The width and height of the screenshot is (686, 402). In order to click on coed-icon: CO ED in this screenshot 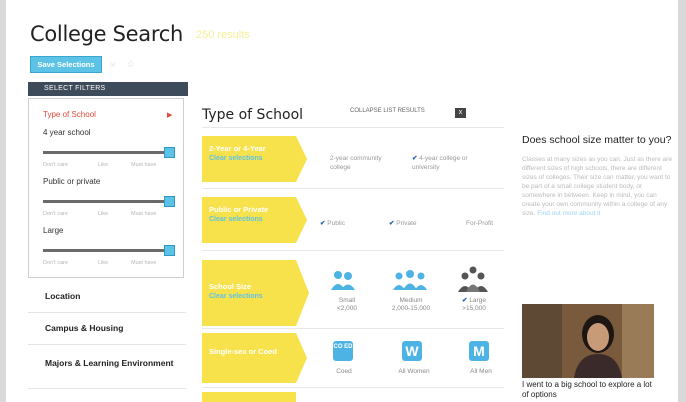, I will do `click(343, 351)`.